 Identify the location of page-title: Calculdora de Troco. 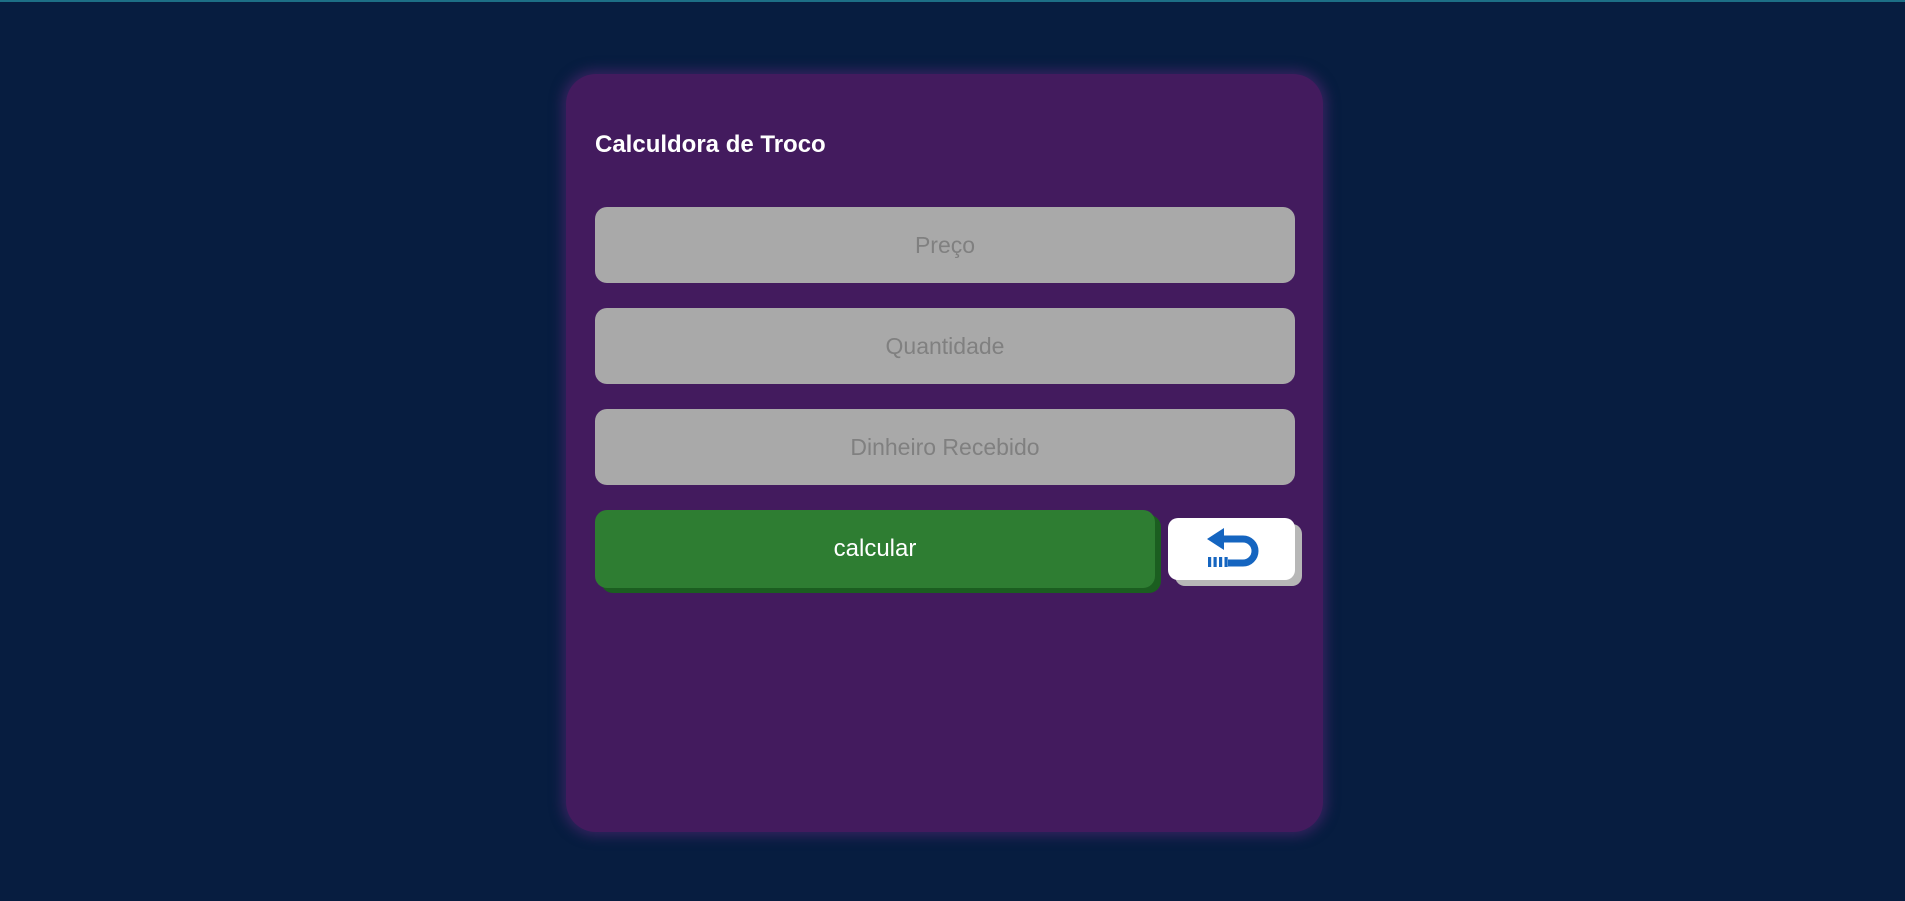
(710, 144).